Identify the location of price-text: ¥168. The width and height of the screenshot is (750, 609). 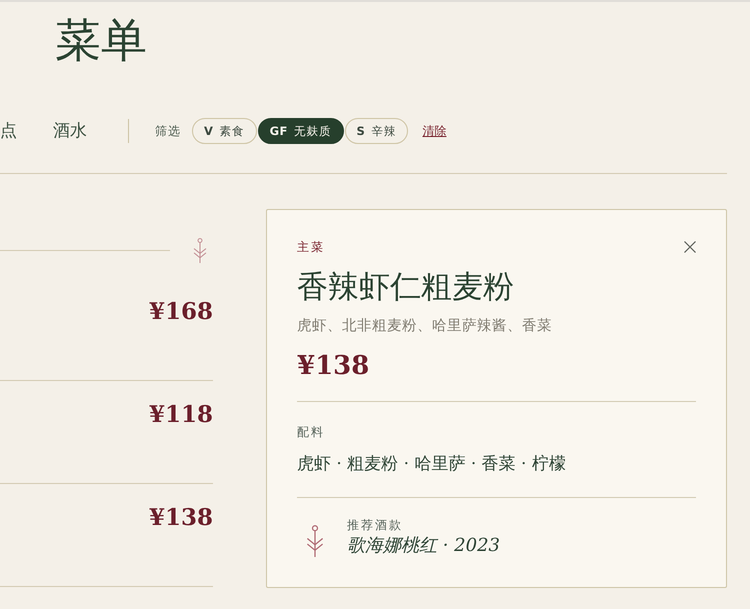
(180, 312).